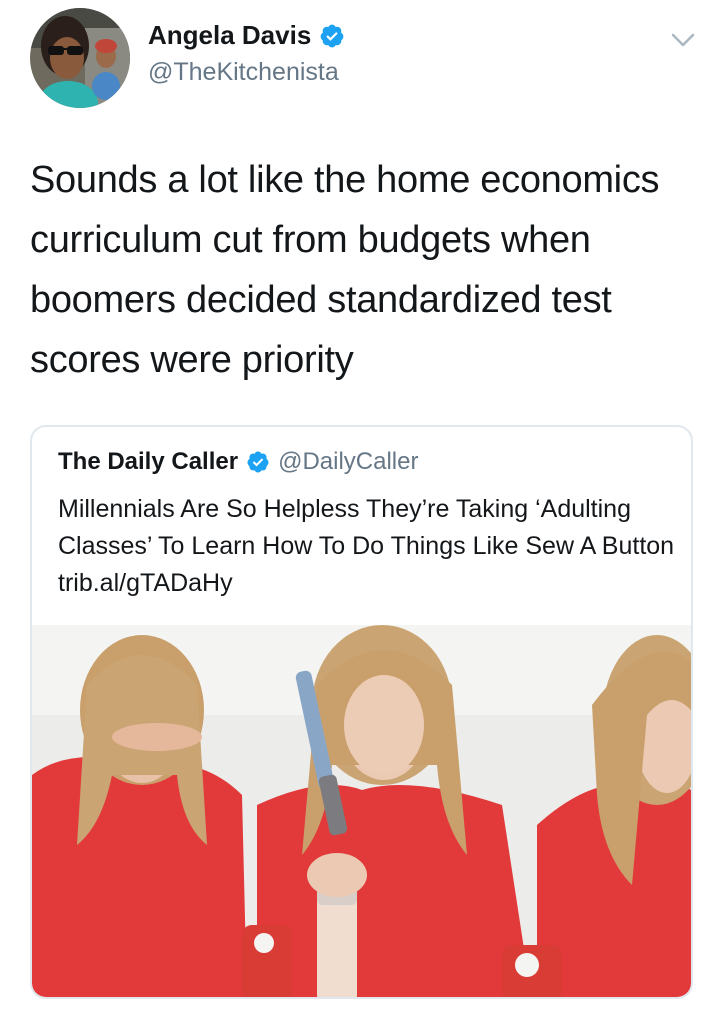 The width and height of the screenshot is (725, 1024). What do you see at coordinates (229, 35) in the screenshot?
I see `display-name: Angela Davis` at bounding box center [229, 35].